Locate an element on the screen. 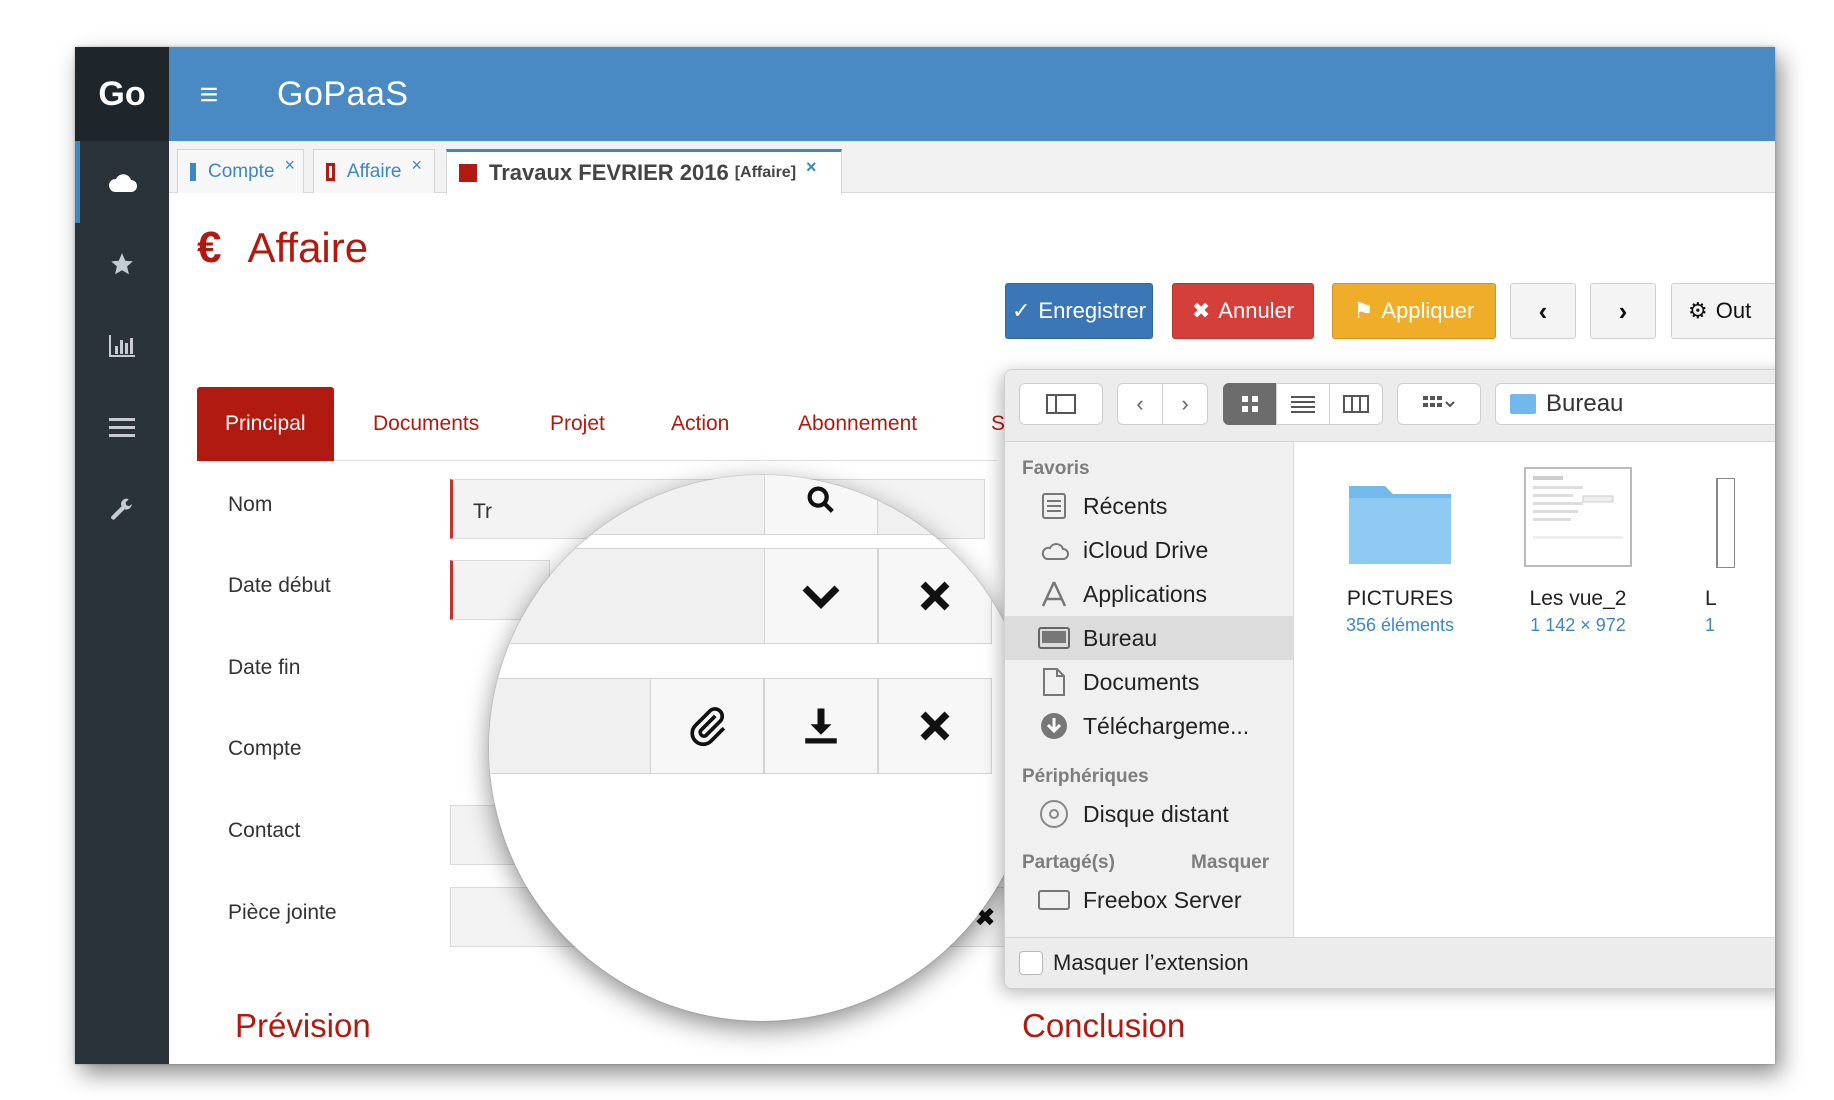 This screenshot has height=1100, width=1834. euro-icon: € is located at coordinates (209, 247).